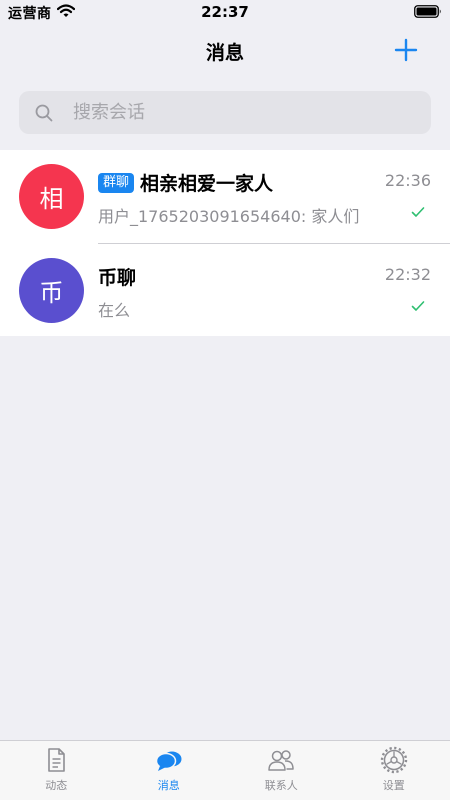  I want to click on tab-messages: 消息, so click(169, 770).